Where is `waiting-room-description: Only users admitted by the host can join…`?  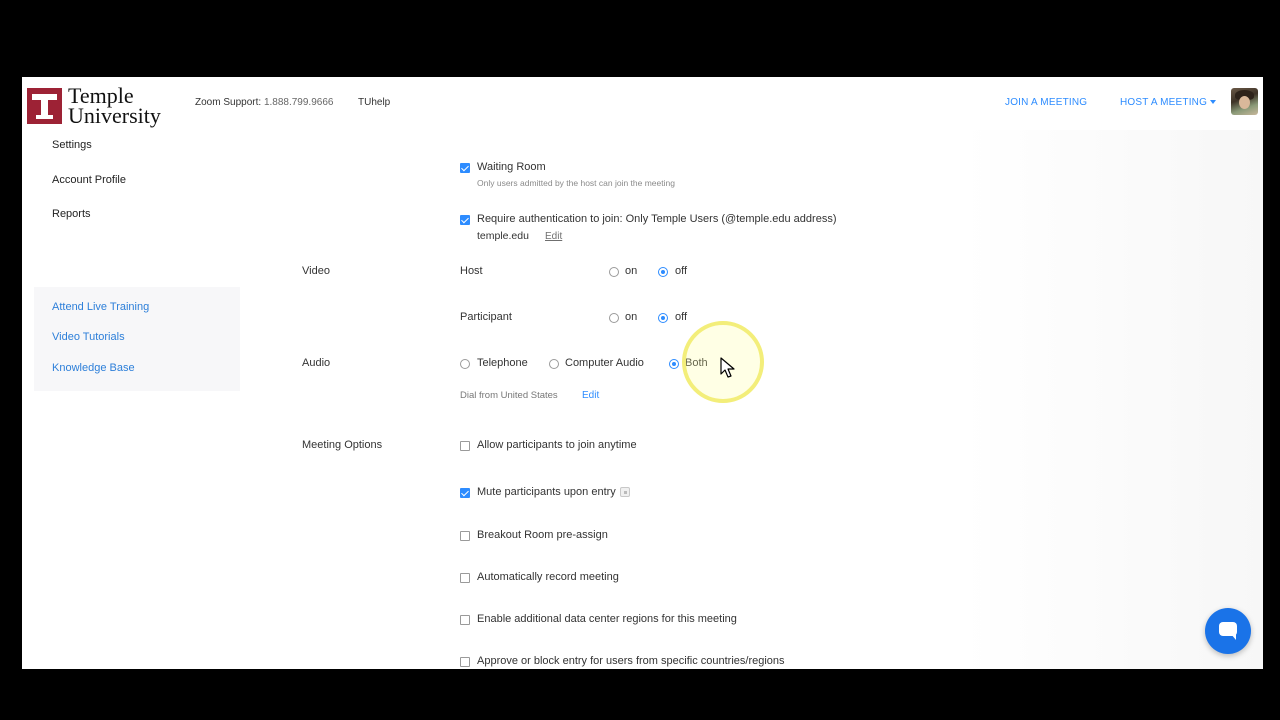 waiting-room-description: Only users admitted by the host can join… is located at coordinates (576, 183).